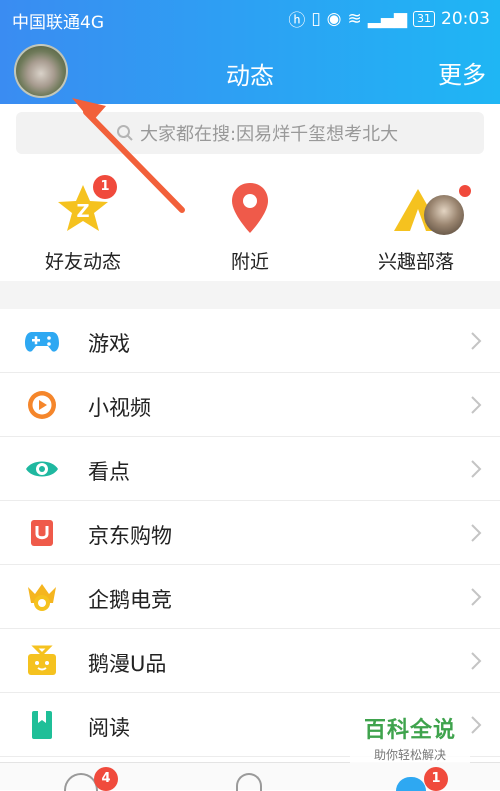 The height and width of the screenshot is (791, 500). Describe the element at coordinates (250, 341) in the screenshot. I see `list-item-game: 游戏` at that location.